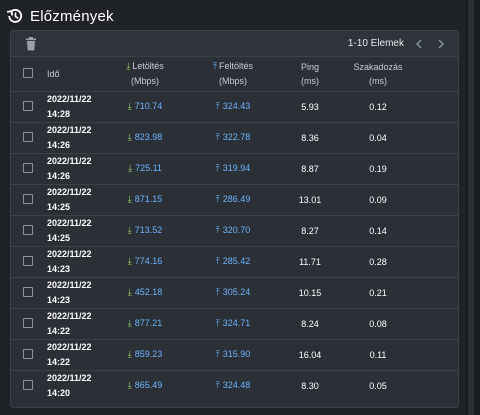  I want to click on row-ping: 10.15, so click(310, 292).